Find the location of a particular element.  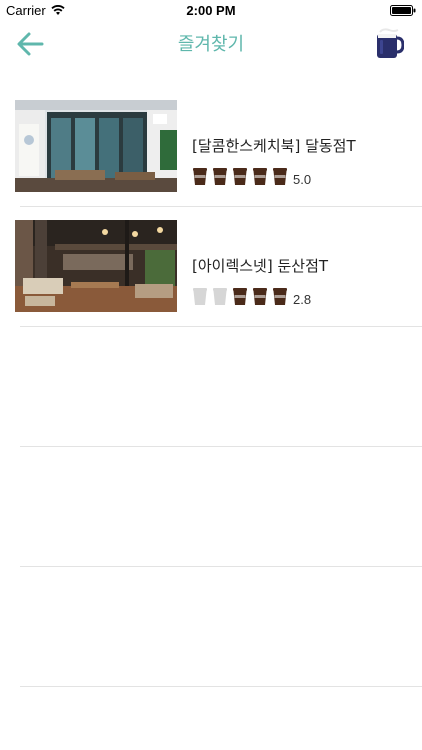

rating-score: 5.0 is located at coordinates (302, 179).